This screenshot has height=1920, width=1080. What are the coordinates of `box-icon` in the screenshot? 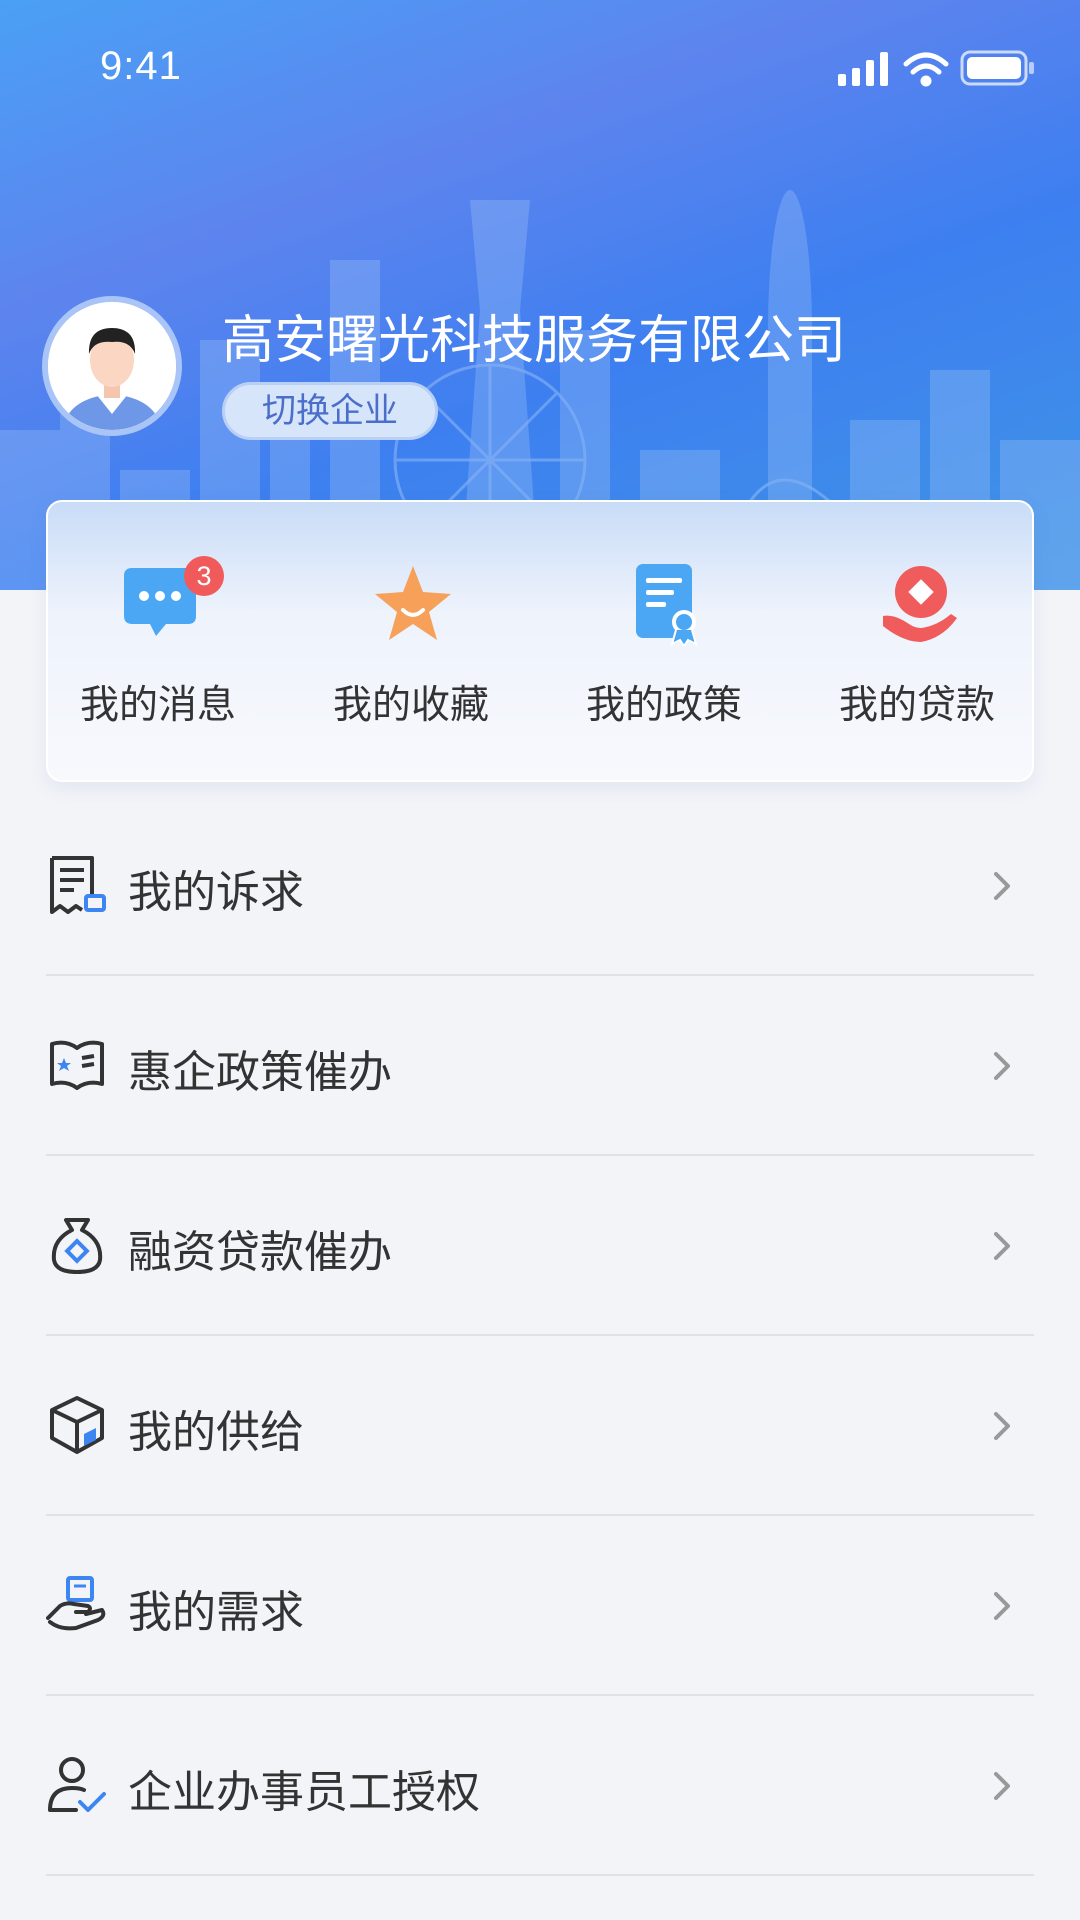 It's located at (77, 1425).